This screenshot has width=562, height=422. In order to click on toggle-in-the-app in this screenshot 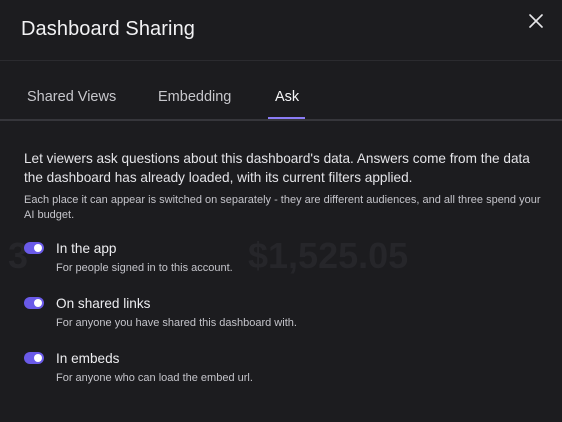, I will do `click(34, 248)`.